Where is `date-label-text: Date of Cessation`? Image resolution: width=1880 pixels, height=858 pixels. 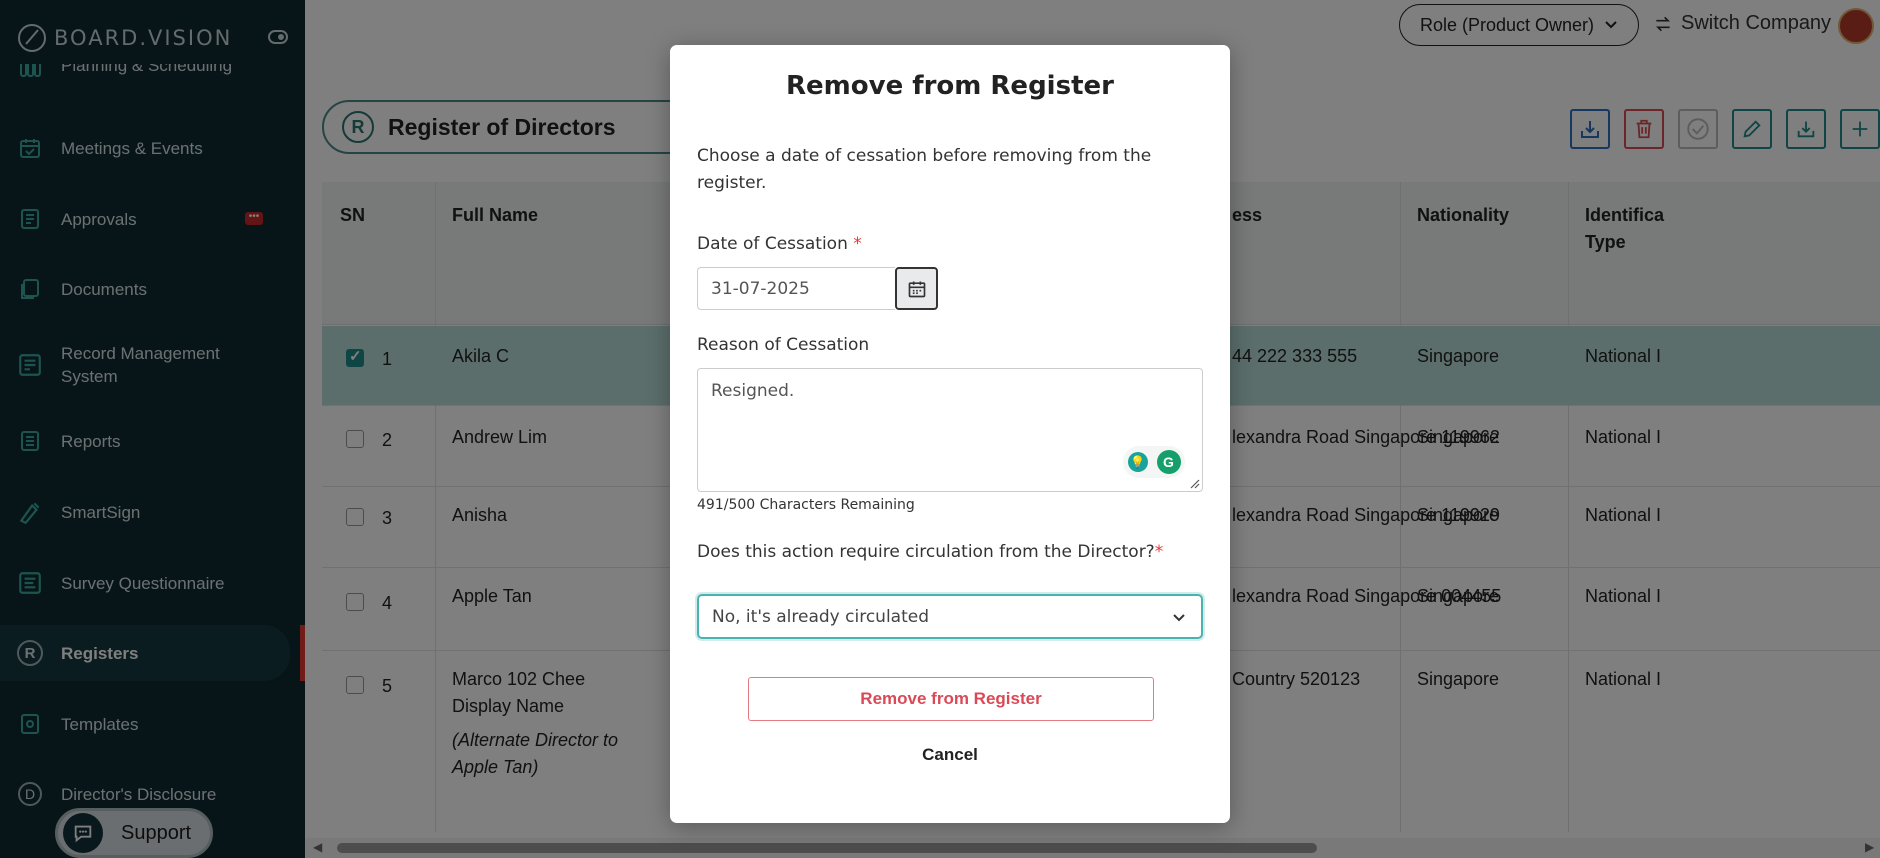 date-label-text: Date of Cessation is located at coordinates (772, 244).